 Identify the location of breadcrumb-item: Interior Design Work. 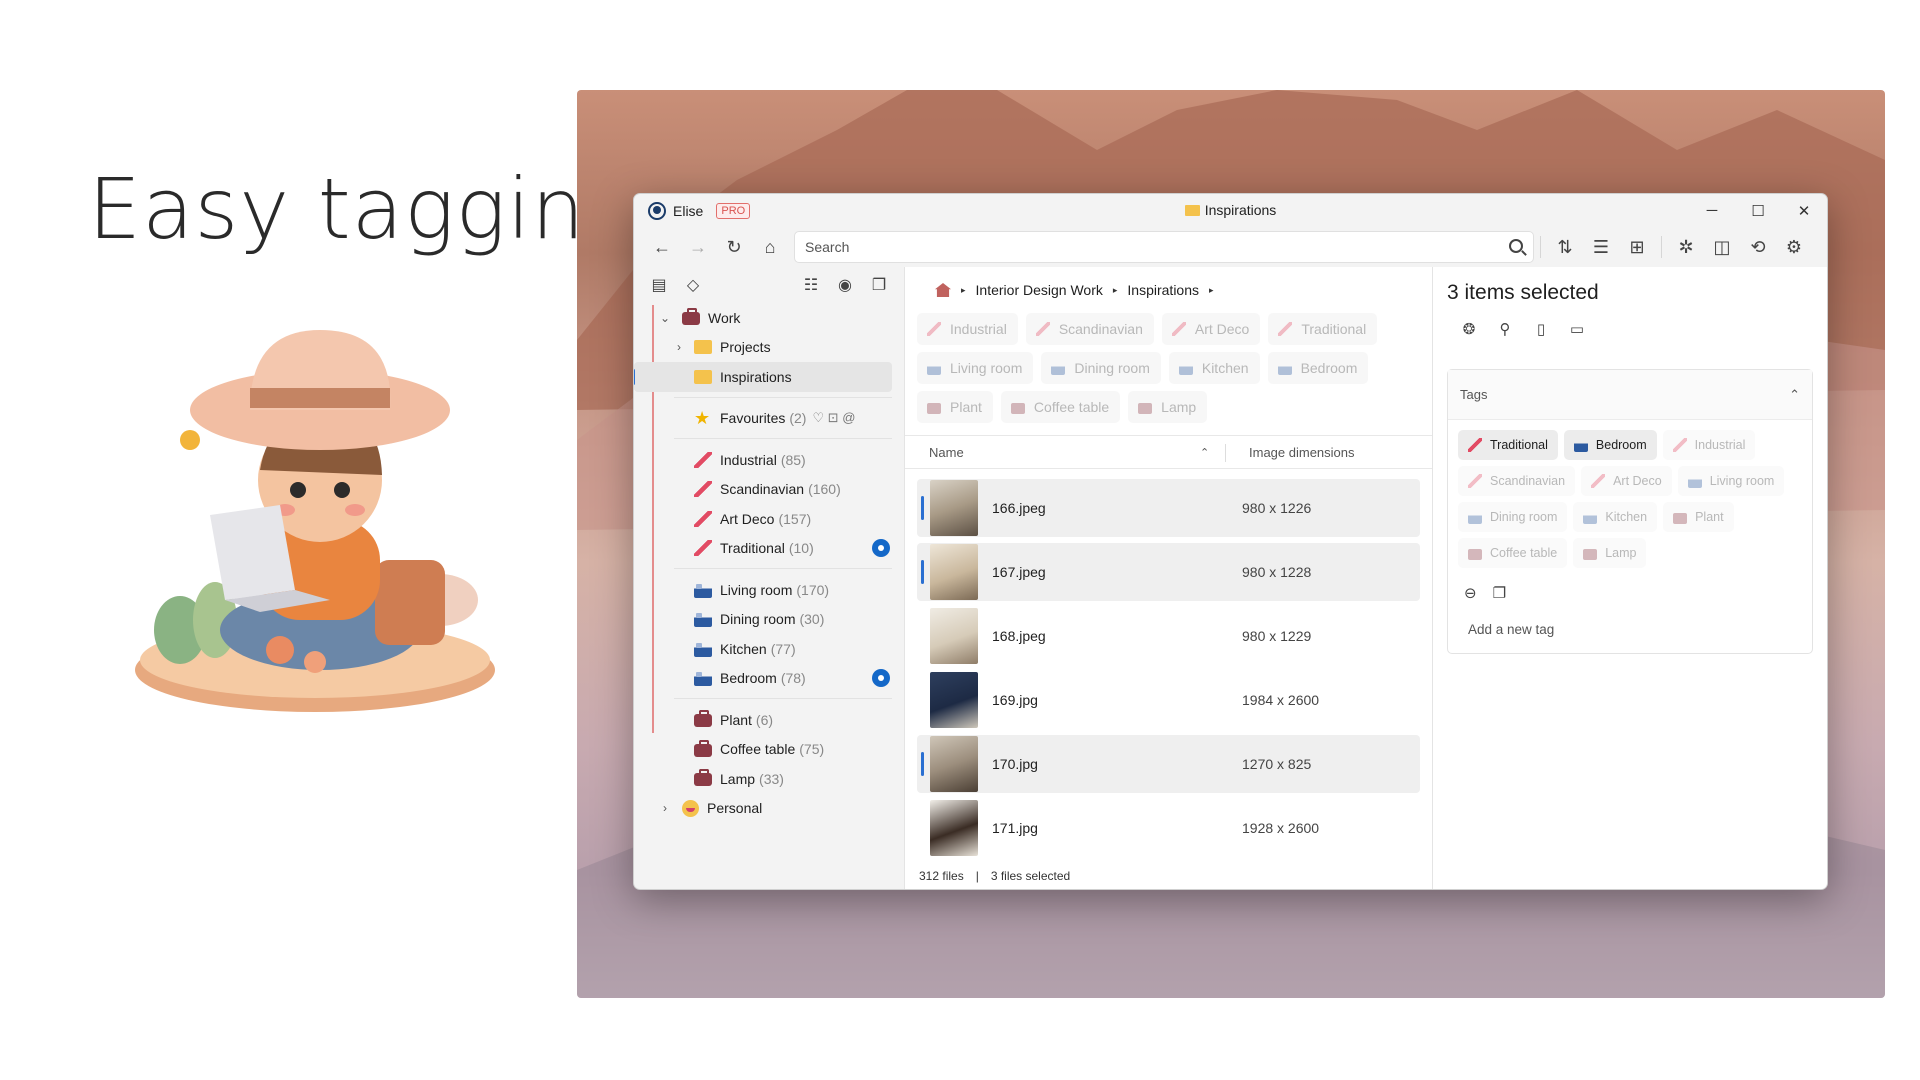
(1039, 290).